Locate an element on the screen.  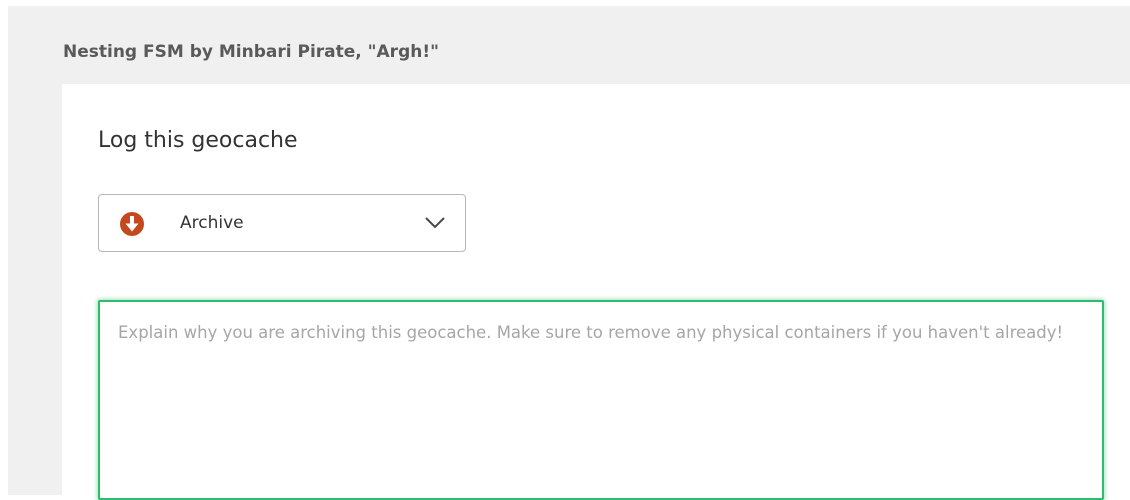
cache-title: Nesting FSM by Minbari Pirate, "Argh!" is located at coordinates (251, 52).